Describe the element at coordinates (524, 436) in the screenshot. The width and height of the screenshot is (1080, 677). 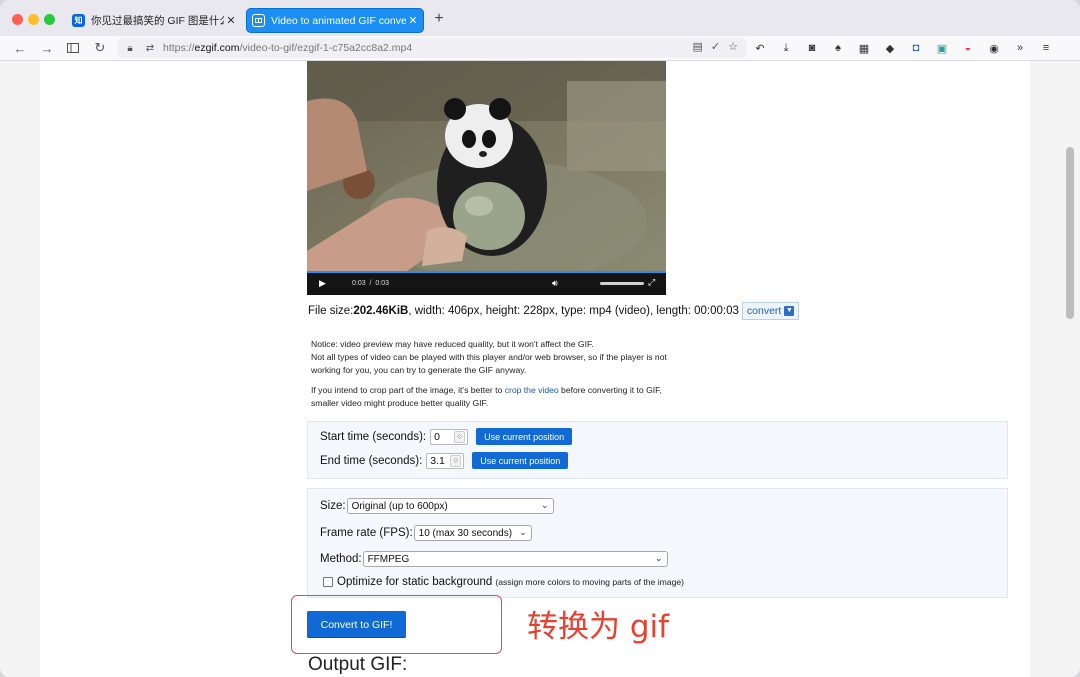
I see `start-use-current-position-button: Use current position` at that location.